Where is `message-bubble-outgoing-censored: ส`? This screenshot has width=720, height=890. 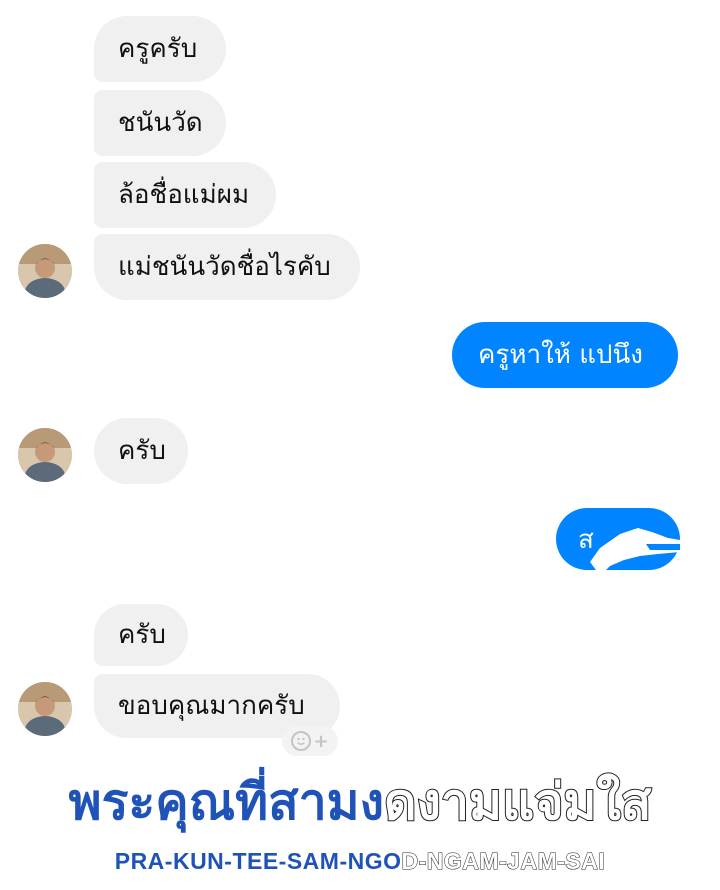 message-bubble-outgoing-censored: ส is located at coordinates (618, 539).